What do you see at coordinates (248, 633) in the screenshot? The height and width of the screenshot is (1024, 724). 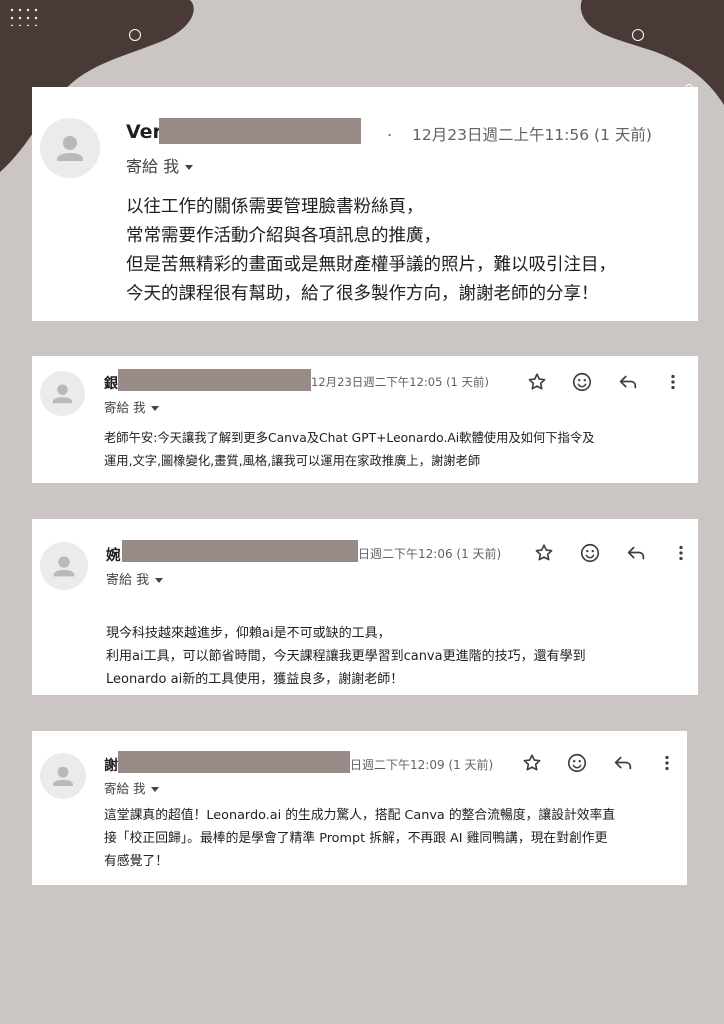 I see `body-line: 現今科技越來越進步，仰賴ai是不可或缺的工具，` at bounding box center [248, 633].